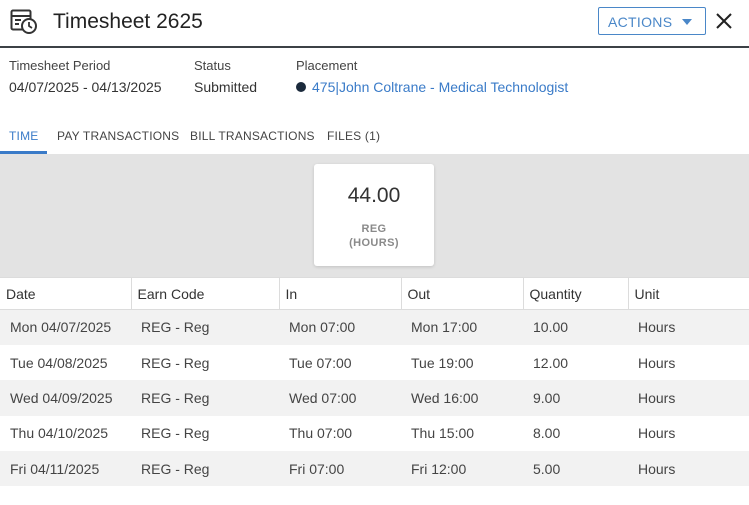 Image resolution: width=749 pixels, height=505 pixels. Describe the element at coordinates (640, 22) in the screenshot. I see `actions-button-label: ACTIONS` at that location.